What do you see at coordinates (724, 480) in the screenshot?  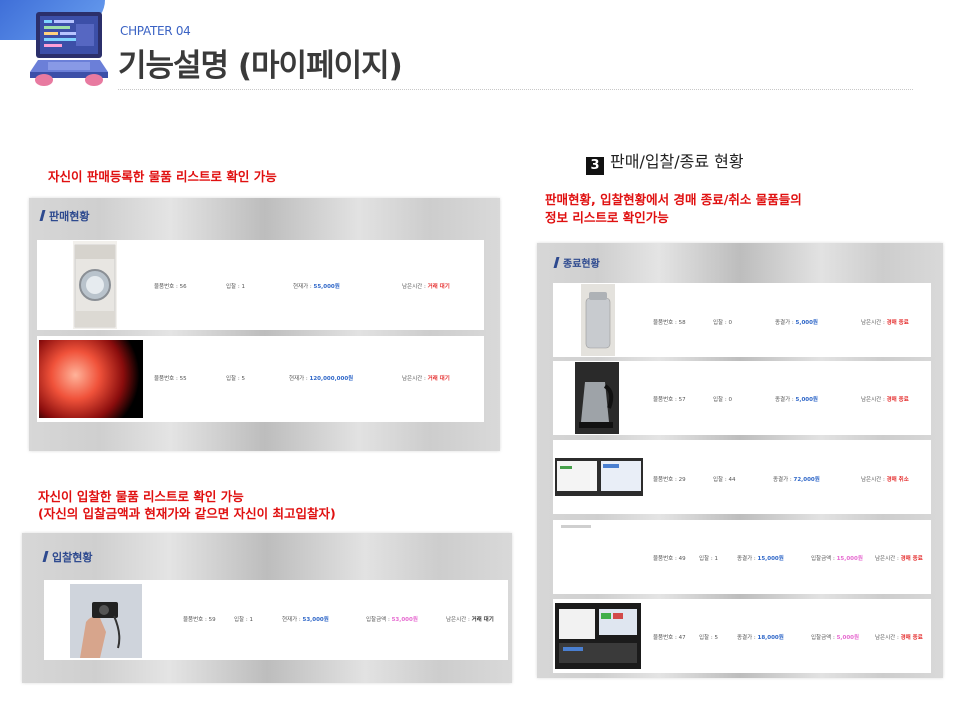 I see `bid-count: 입찰 : 44` at bounding box center [724, 480].